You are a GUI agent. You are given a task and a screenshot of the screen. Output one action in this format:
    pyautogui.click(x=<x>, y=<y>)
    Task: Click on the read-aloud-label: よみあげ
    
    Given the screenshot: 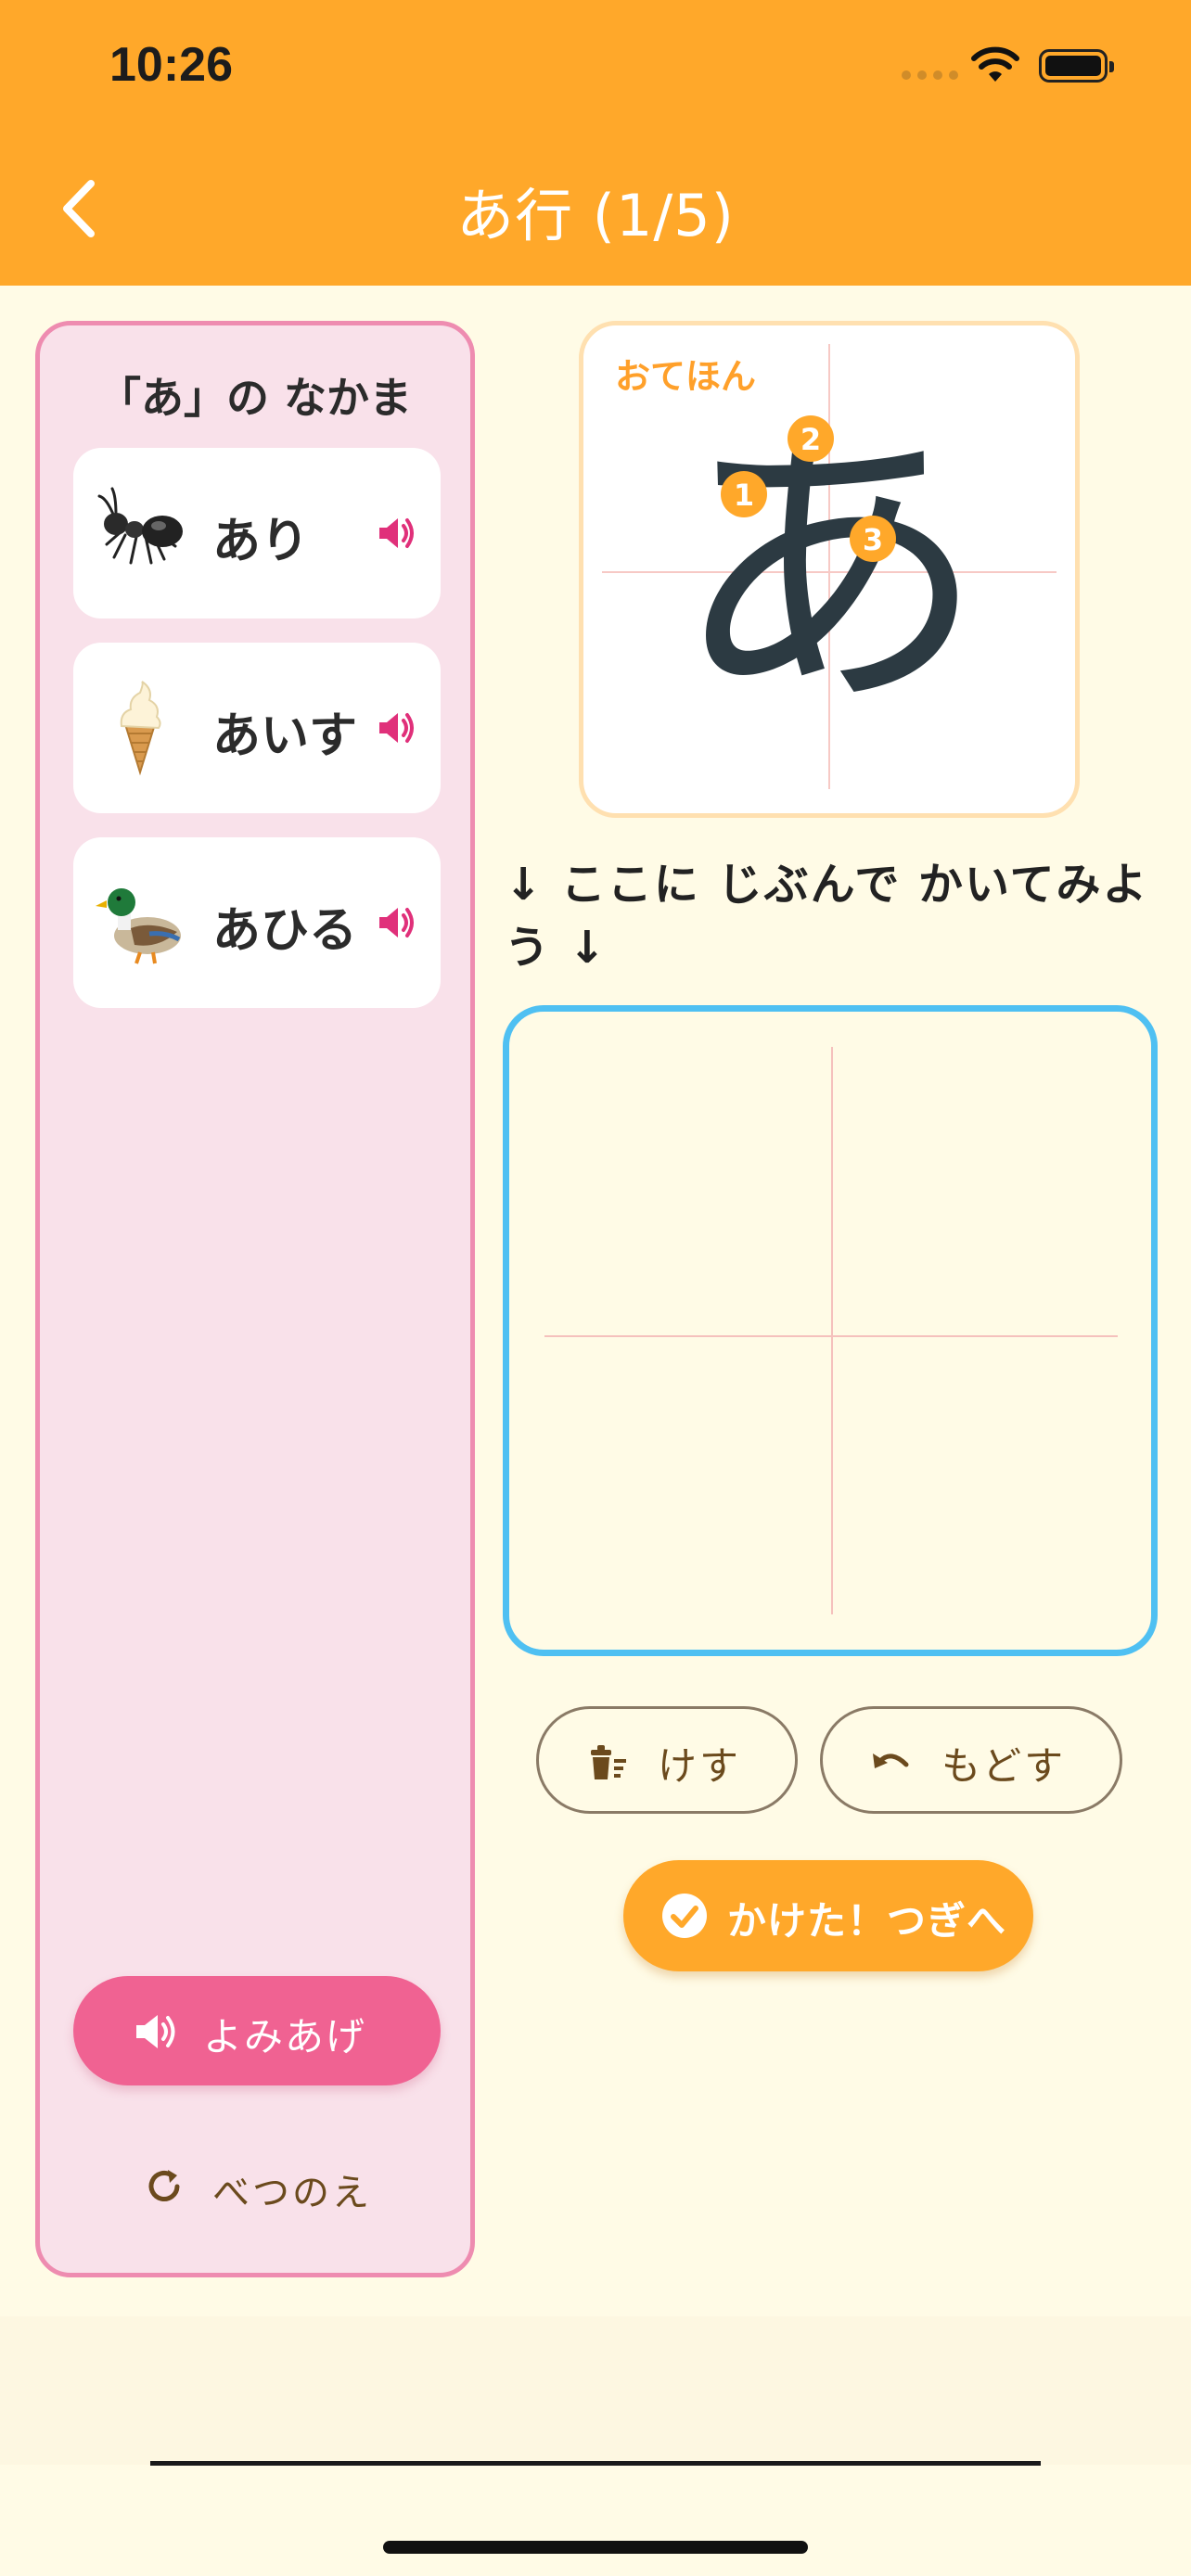 What is the action you would take?
    pyautogui.click(x=285, y=2037)
    